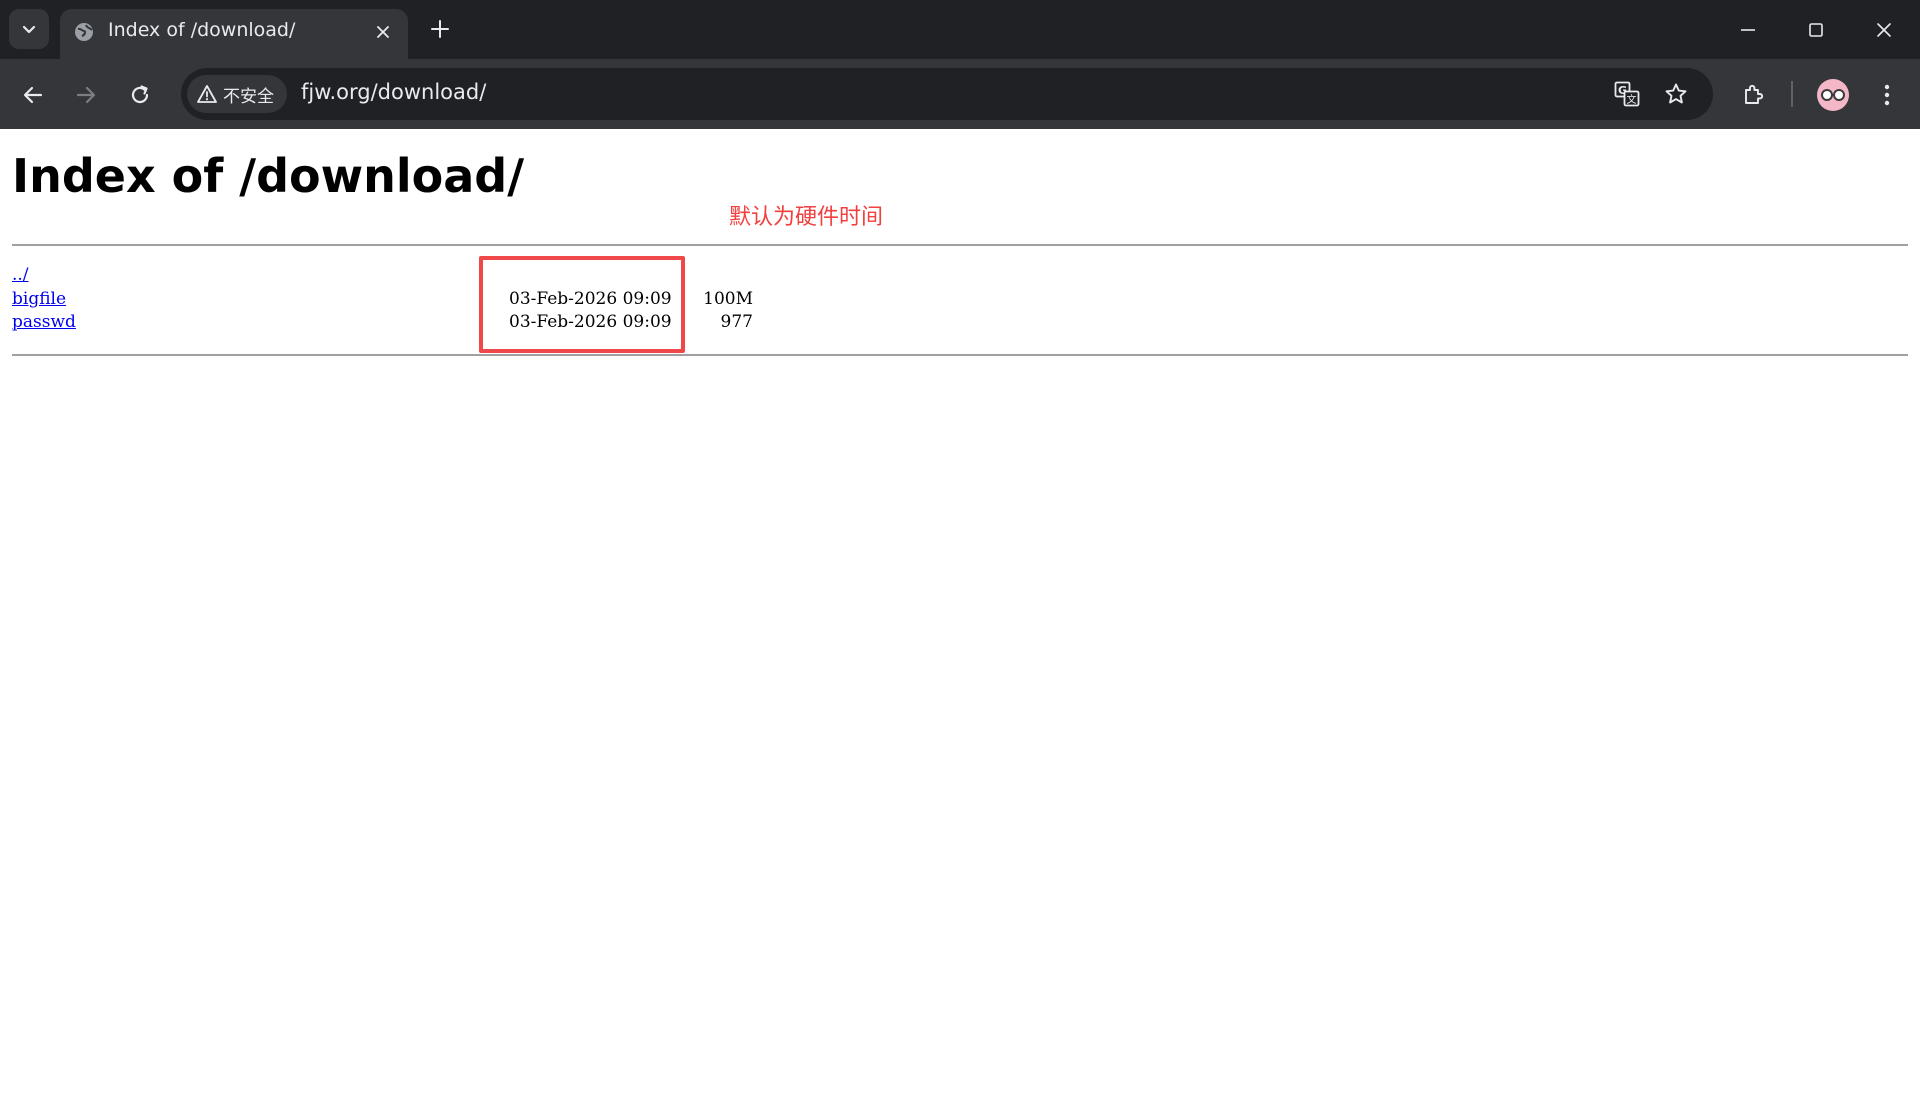  Describe the element at coordinates (39, 299) in the screenshot. I see `file-link-bigfile: bigfile` at that location.